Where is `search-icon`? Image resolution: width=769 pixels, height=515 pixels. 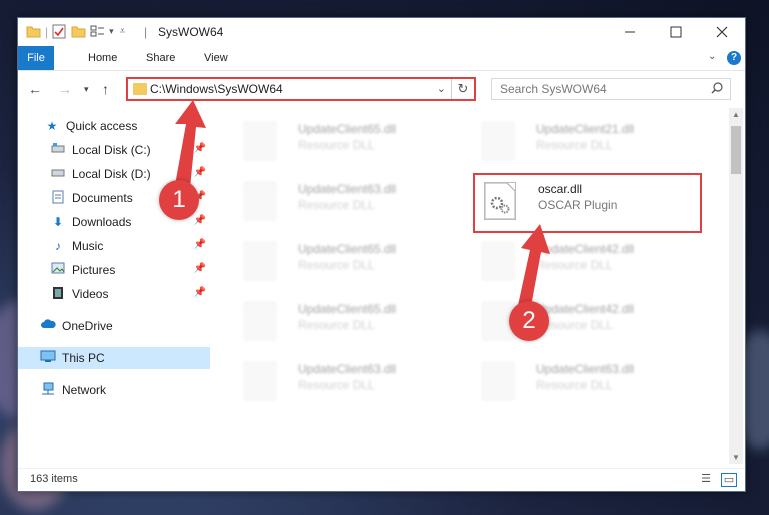
search-icon is located at coordinates (717, 89).